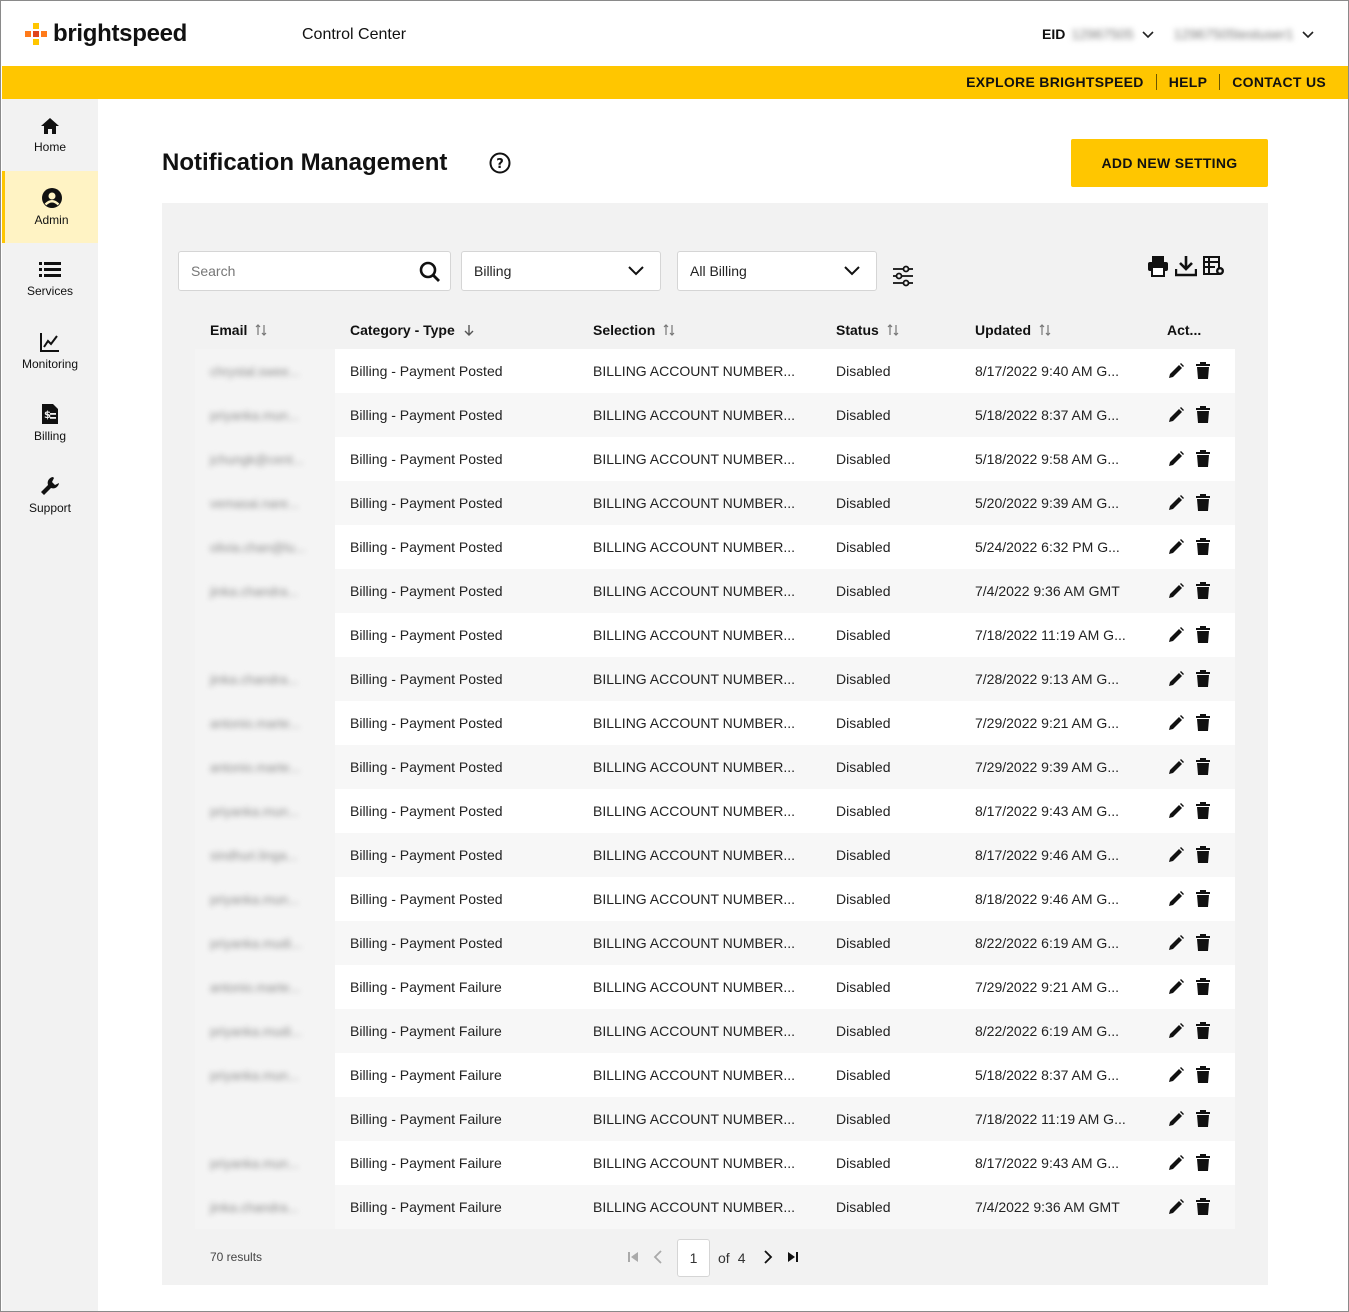 This screenshot has height=1312, width=1349. What do you see at coordinates (857, 330) in the screenshot?
I see `column-header-label: Status` at bounding box center [857, 330].